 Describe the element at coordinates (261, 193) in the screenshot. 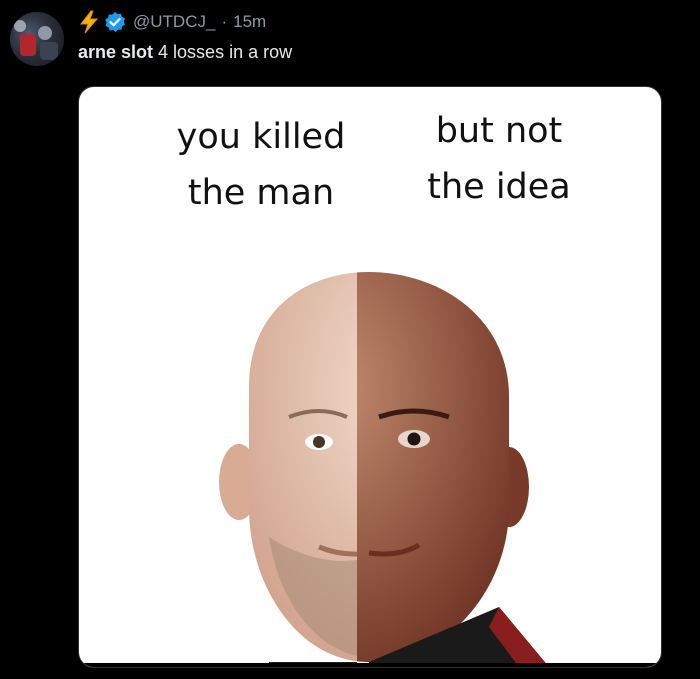

I see `meme-caption-left-line2: the man` at that location.